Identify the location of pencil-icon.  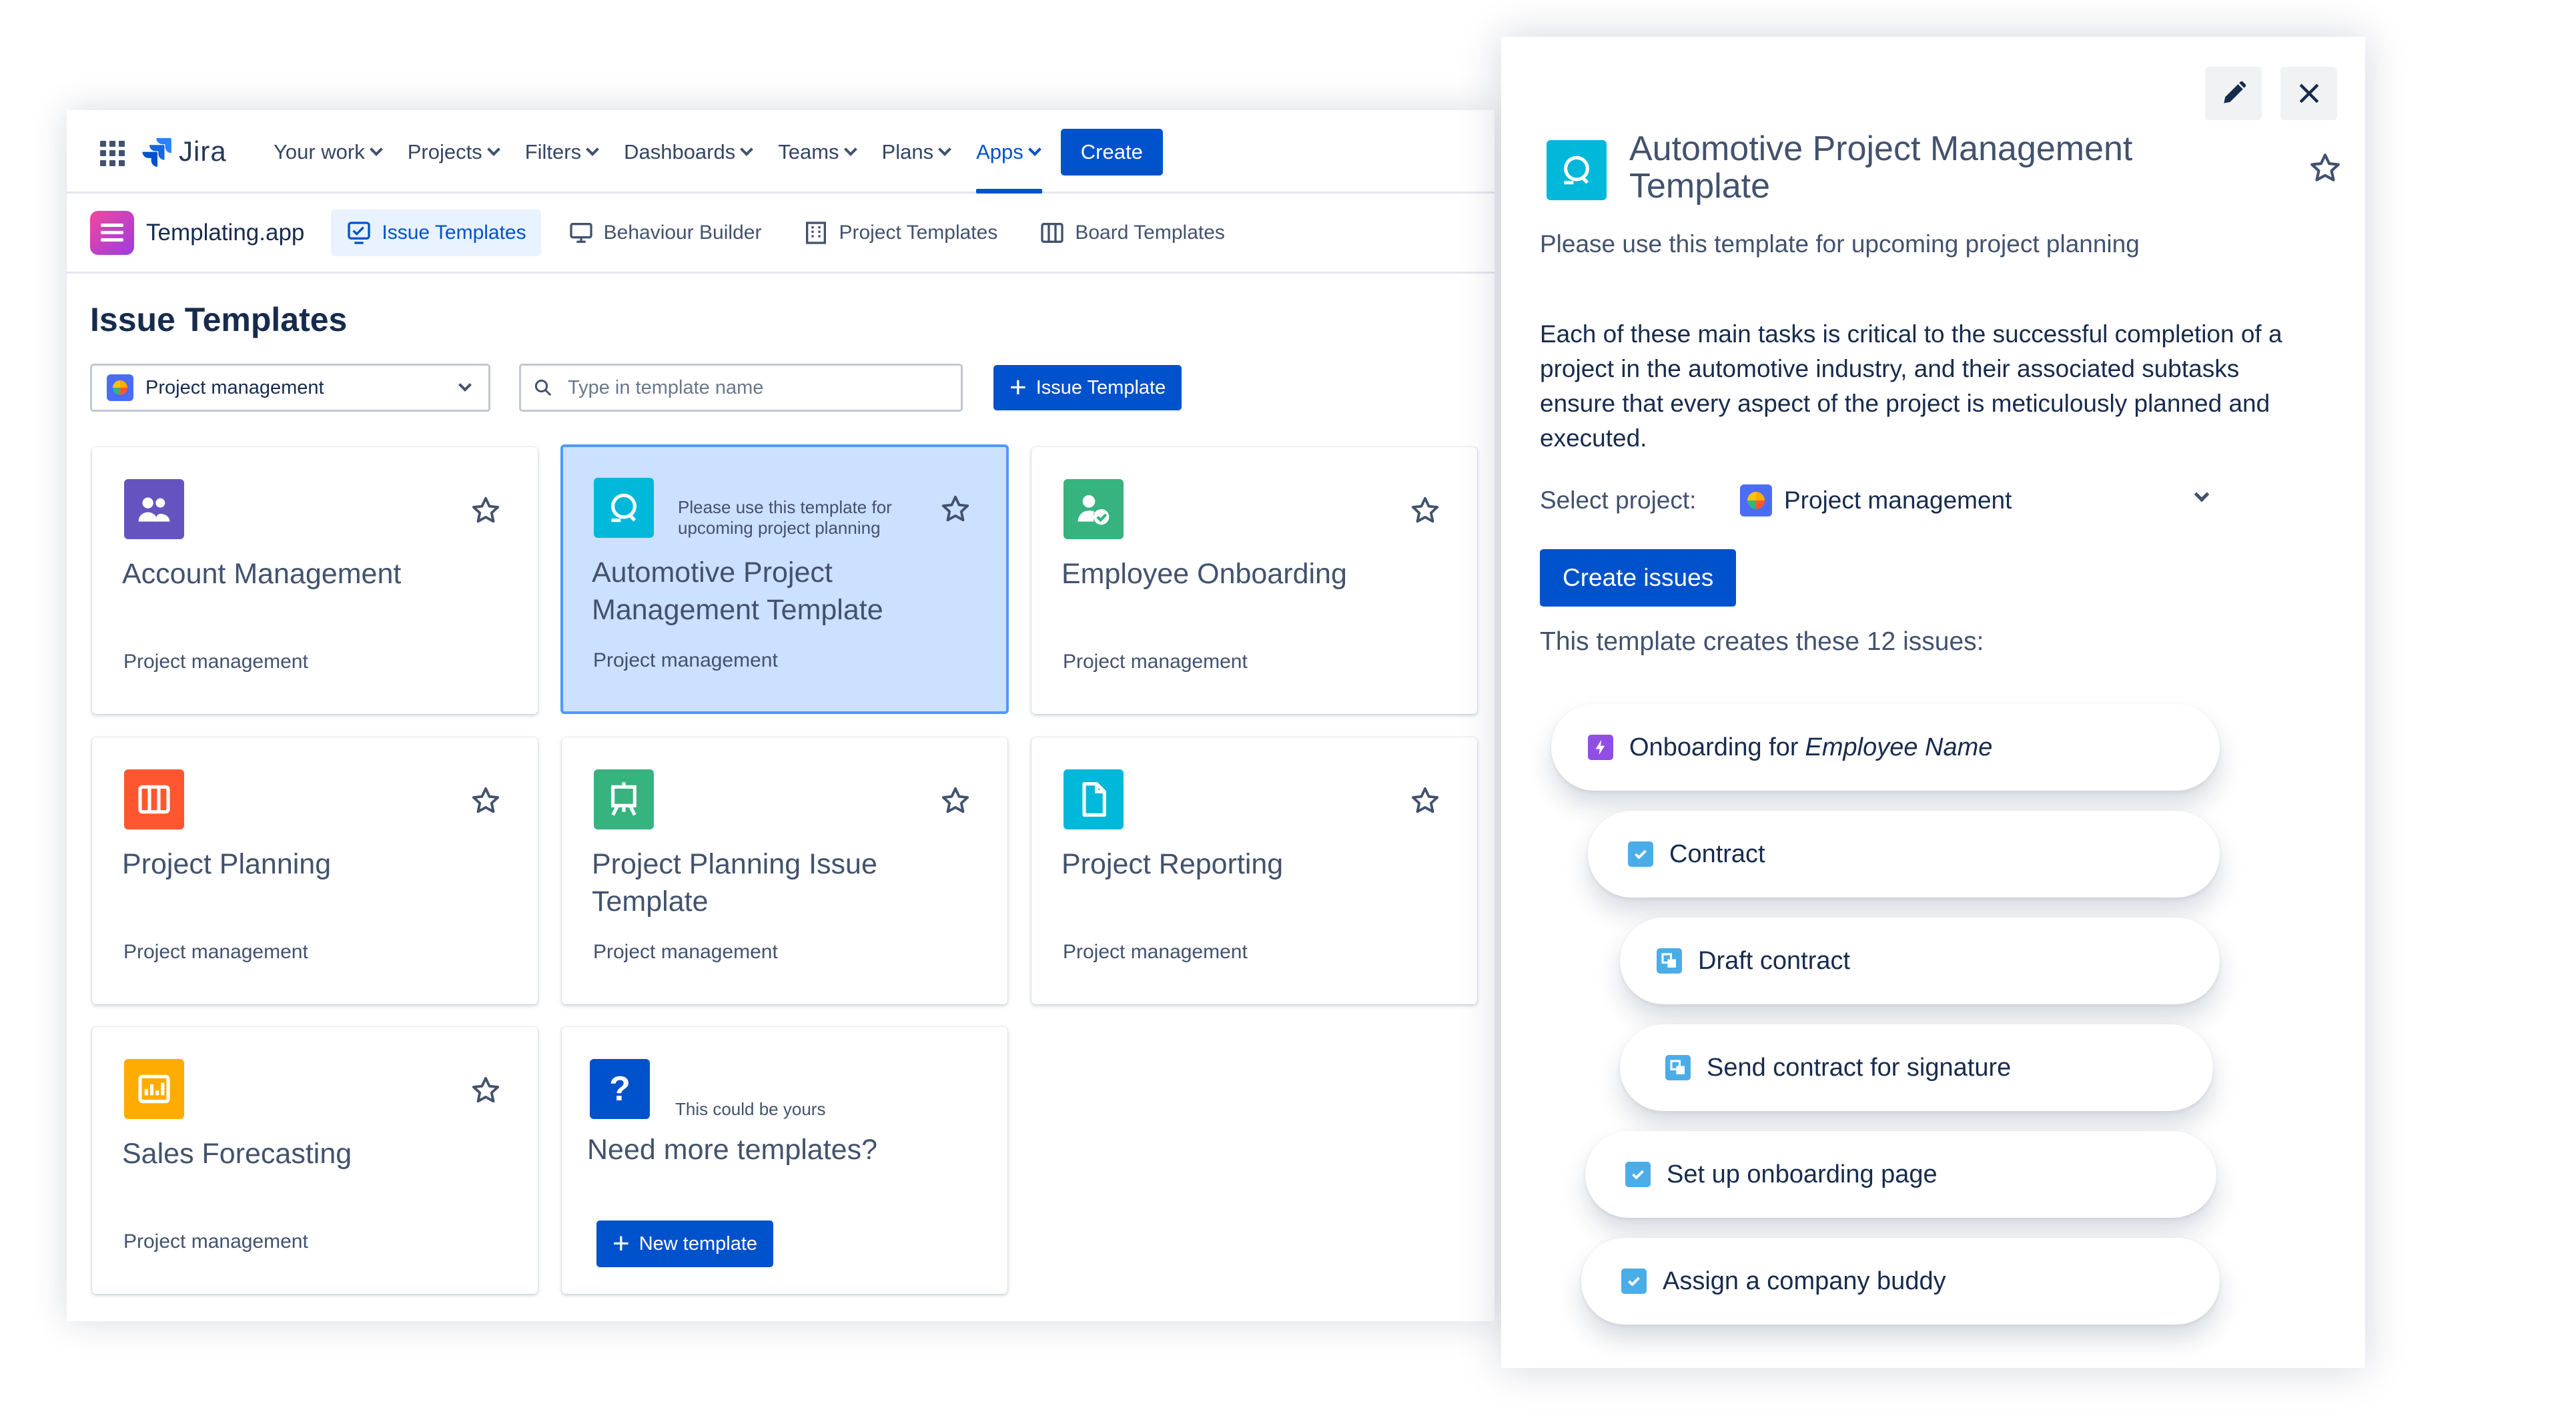
(2234, 92).